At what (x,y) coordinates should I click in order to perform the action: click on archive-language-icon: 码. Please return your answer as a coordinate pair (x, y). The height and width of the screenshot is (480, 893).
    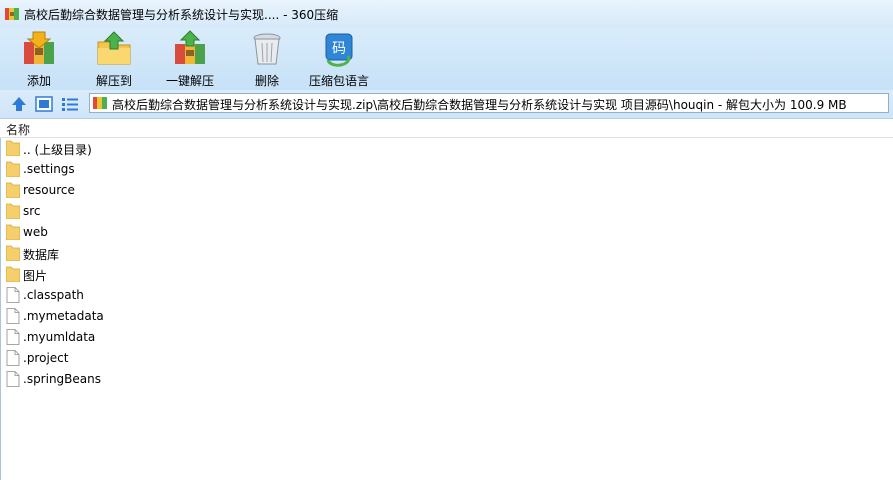
    Looking at the image, I should click on (339, 50).